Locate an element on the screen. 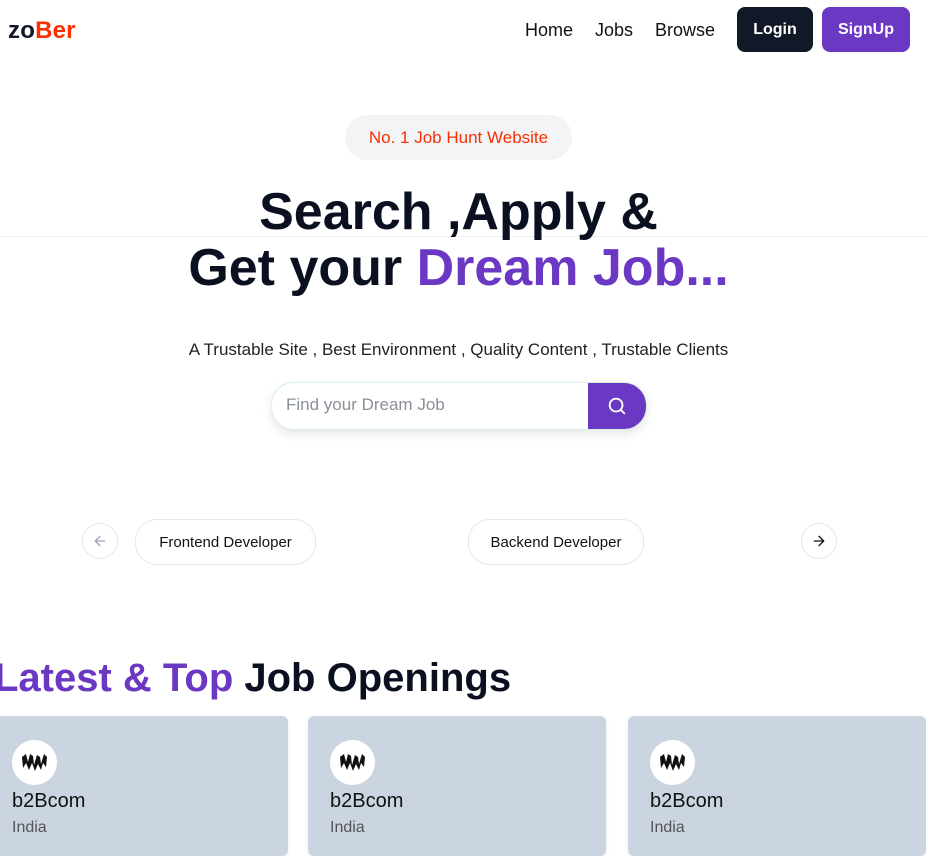 Image resolution: width=926 pixels, height=856 pixels. search-bar is located at coordinates (459, 406).